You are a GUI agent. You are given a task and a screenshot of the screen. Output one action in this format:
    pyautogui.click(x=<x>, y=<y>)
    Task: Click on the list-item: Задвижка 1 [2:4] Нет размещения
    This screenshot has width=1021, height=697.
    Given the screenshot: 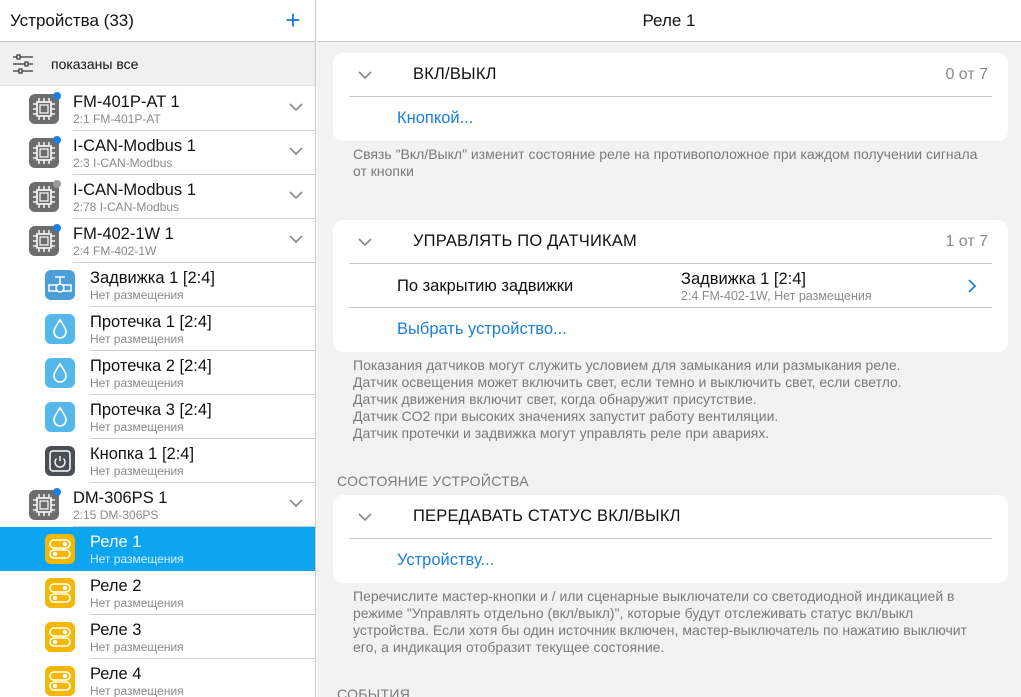 What is the action you would take?
    pyautogui.click(x=157, y=285)
    